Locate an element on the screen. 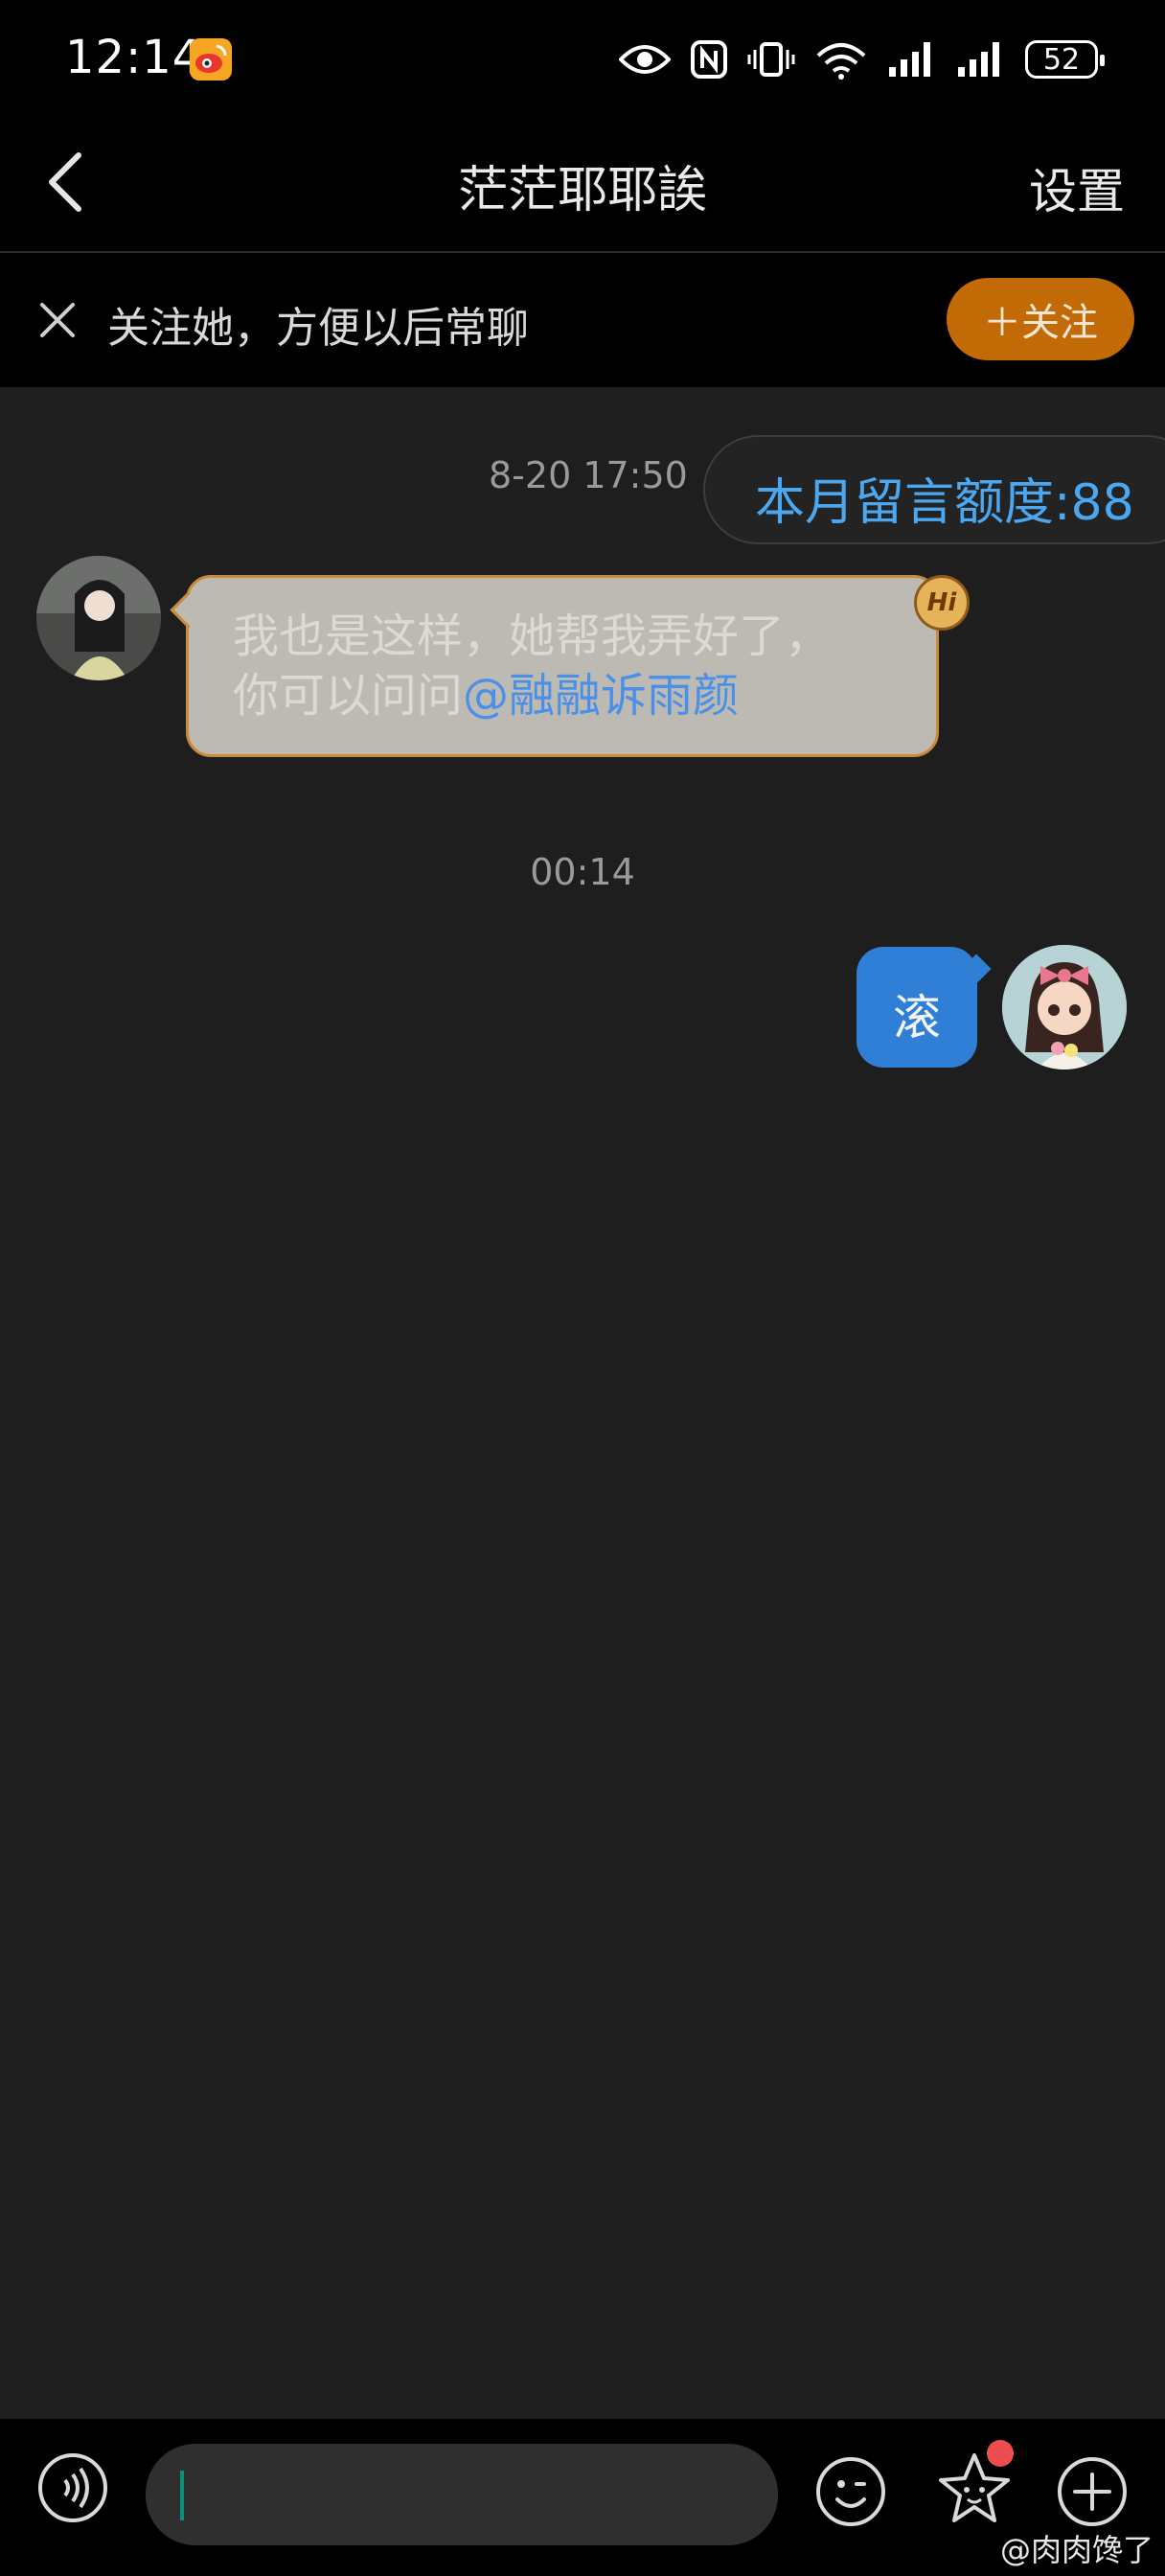 Image resolution: width=1165 pixels, height=2576 pixels. my-avatar is located at coordinates (1065, 1008).